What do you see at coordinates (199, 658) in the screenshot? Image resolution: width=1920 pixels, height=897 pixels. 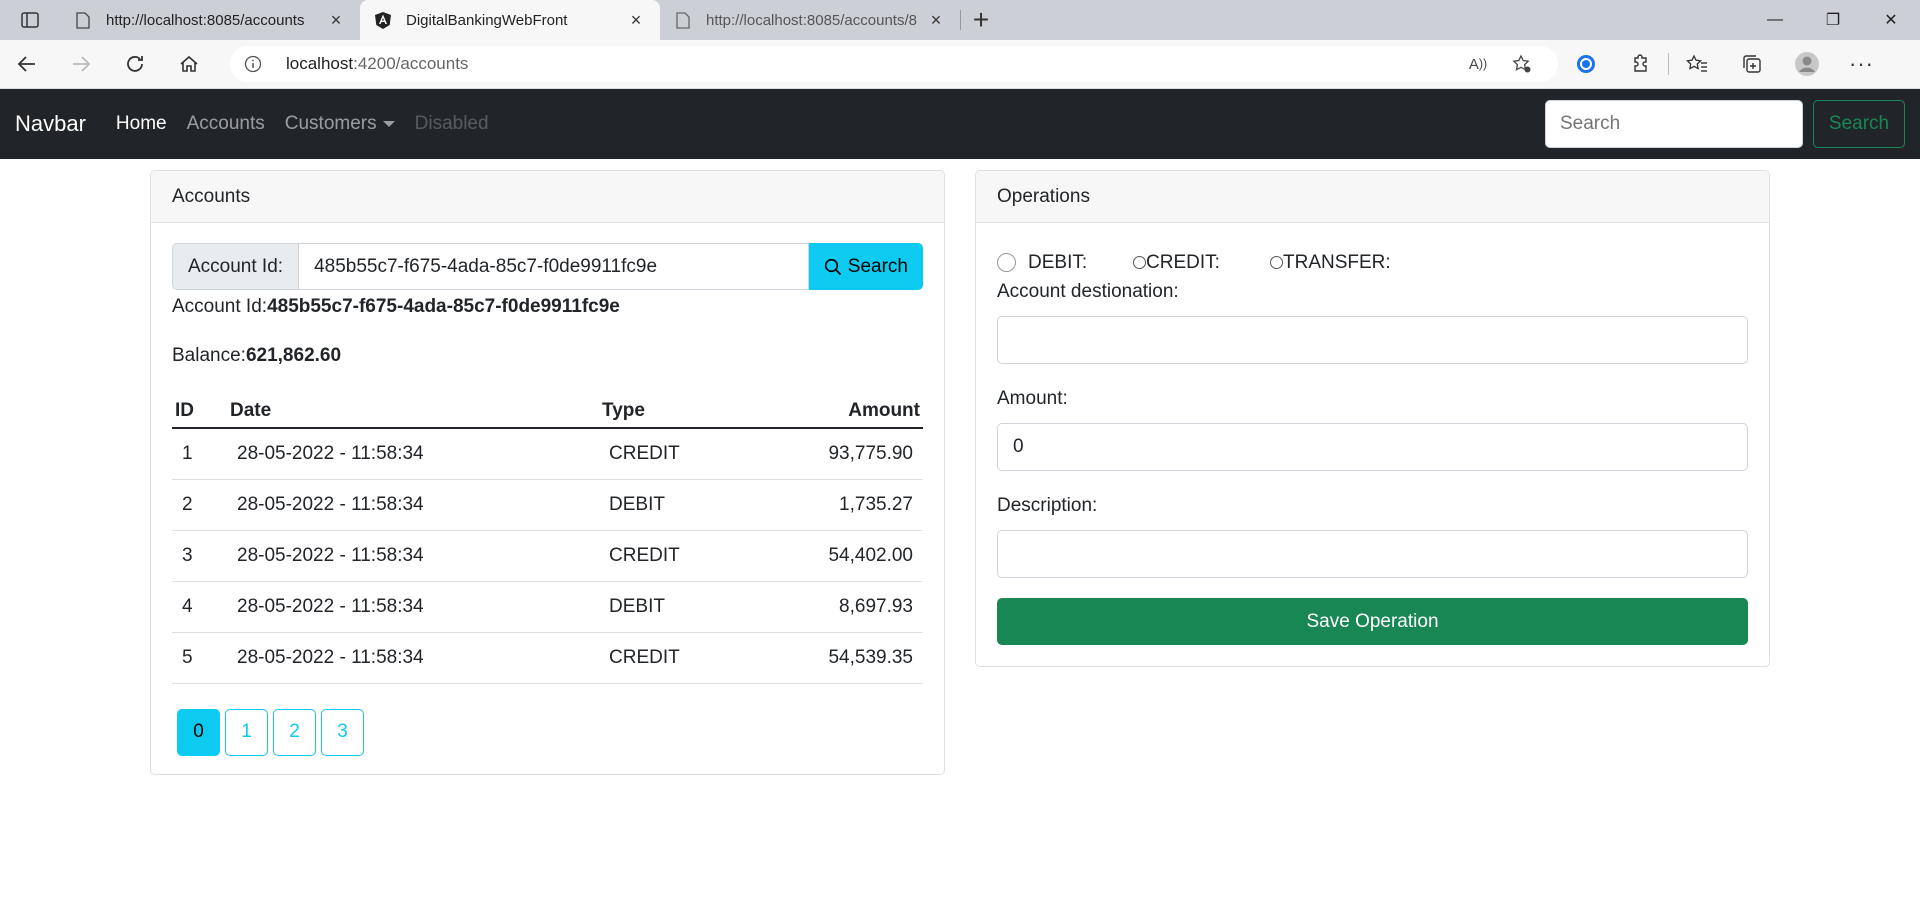 I see `cell-id: 5` at bounding box center [199, 658].